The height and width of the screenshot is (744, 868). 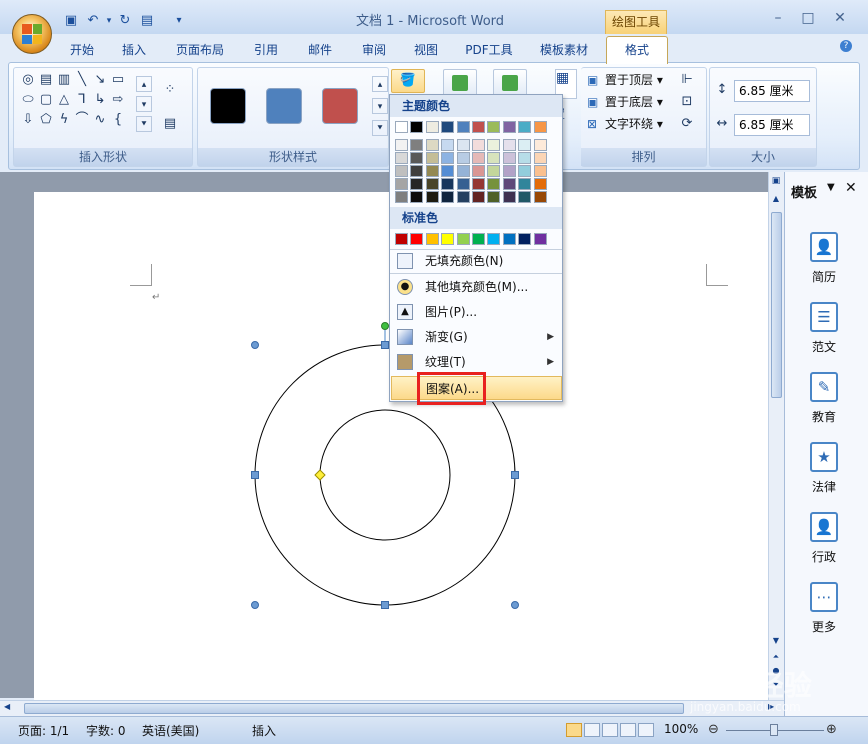 What do you see at coordinates (28, 80) in the screenshot?
I see `oval-shape-icon: ◎` at bounding box center [28, 80].